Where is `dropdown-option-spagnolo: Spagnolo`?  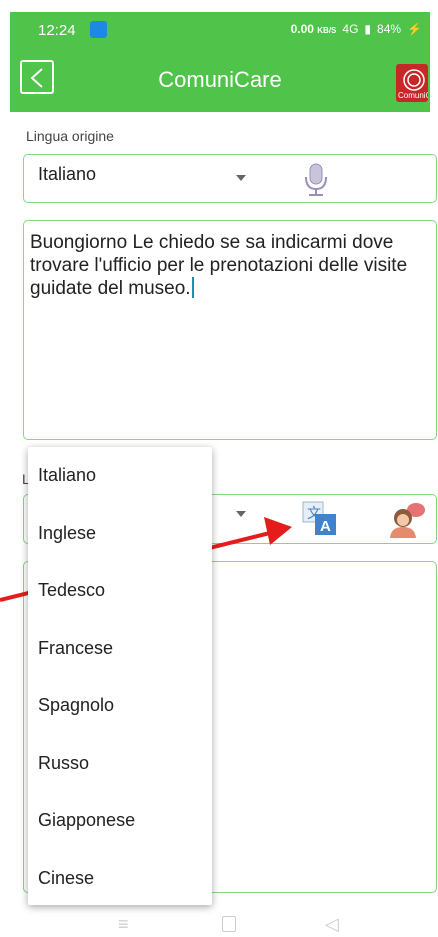
dropdown-option-spagnolo: Spagnolo is located at coordinates (120, 706).